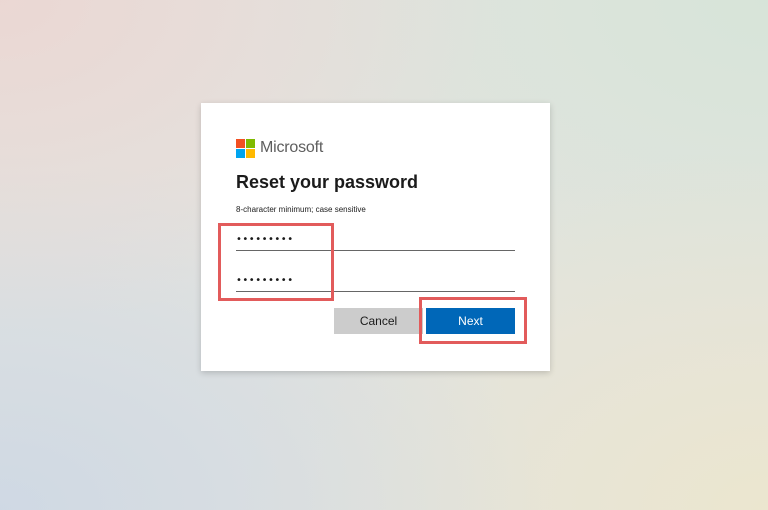 The image size is (768, 510). What do you see at coordinates (292, 147) in the screenshot?
I see `brand-name: Microsoft` at bounding box center [292, 147].